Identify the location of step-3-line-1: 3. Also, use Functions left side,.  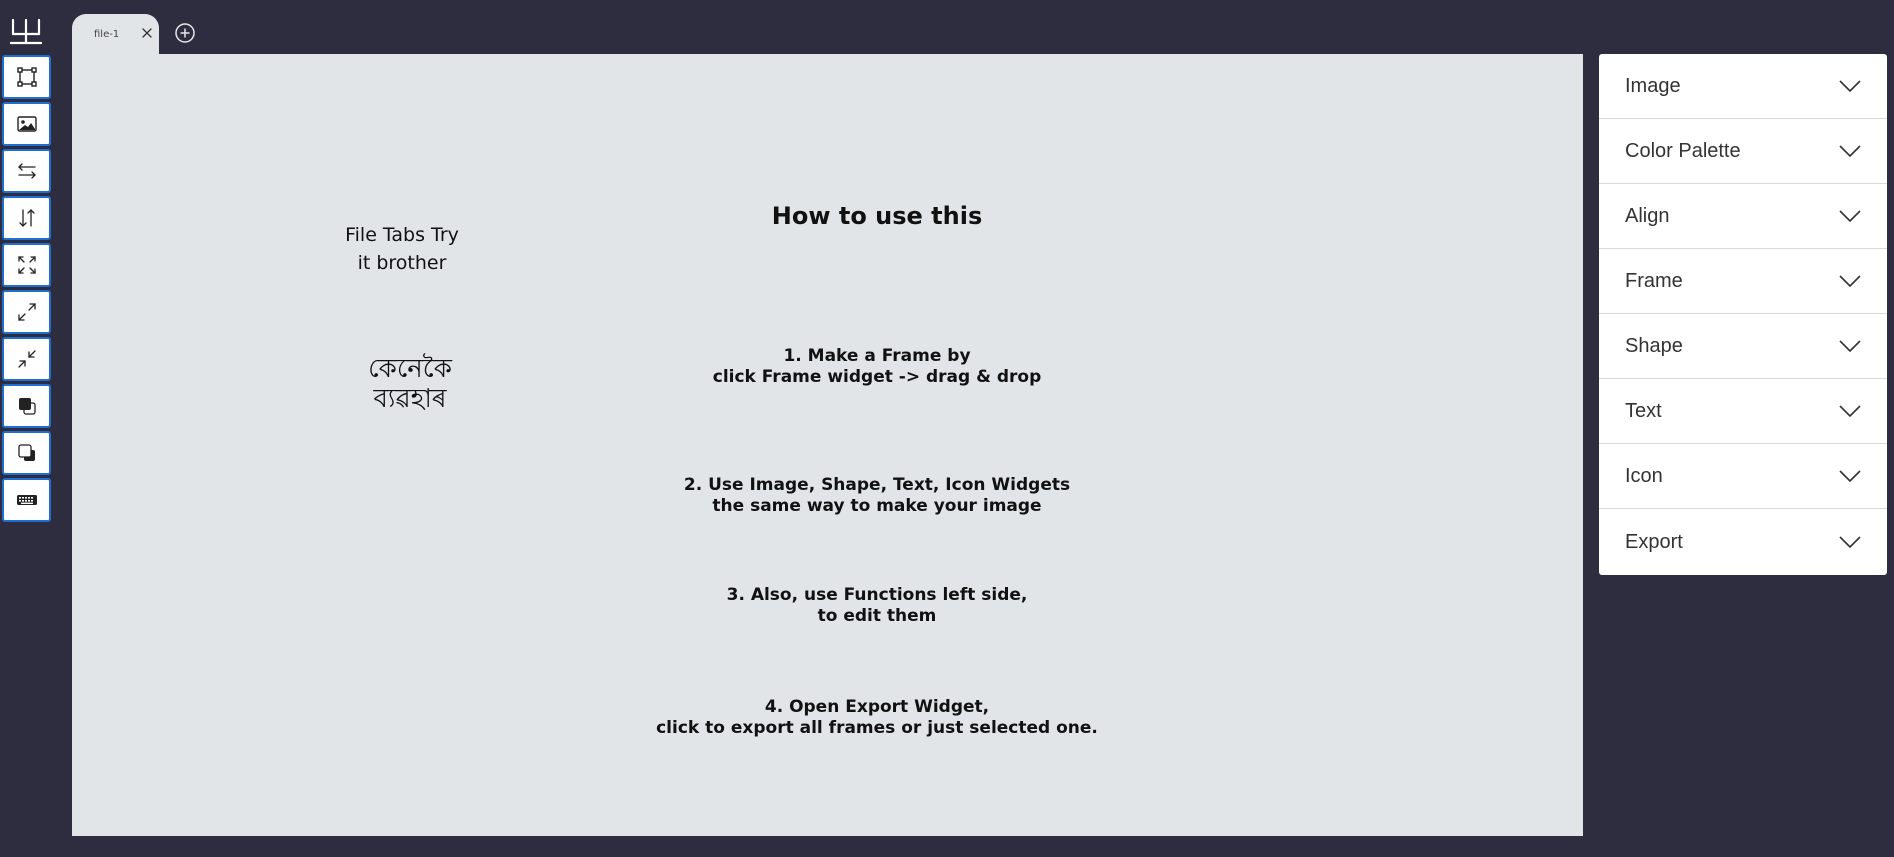
(877, 595).